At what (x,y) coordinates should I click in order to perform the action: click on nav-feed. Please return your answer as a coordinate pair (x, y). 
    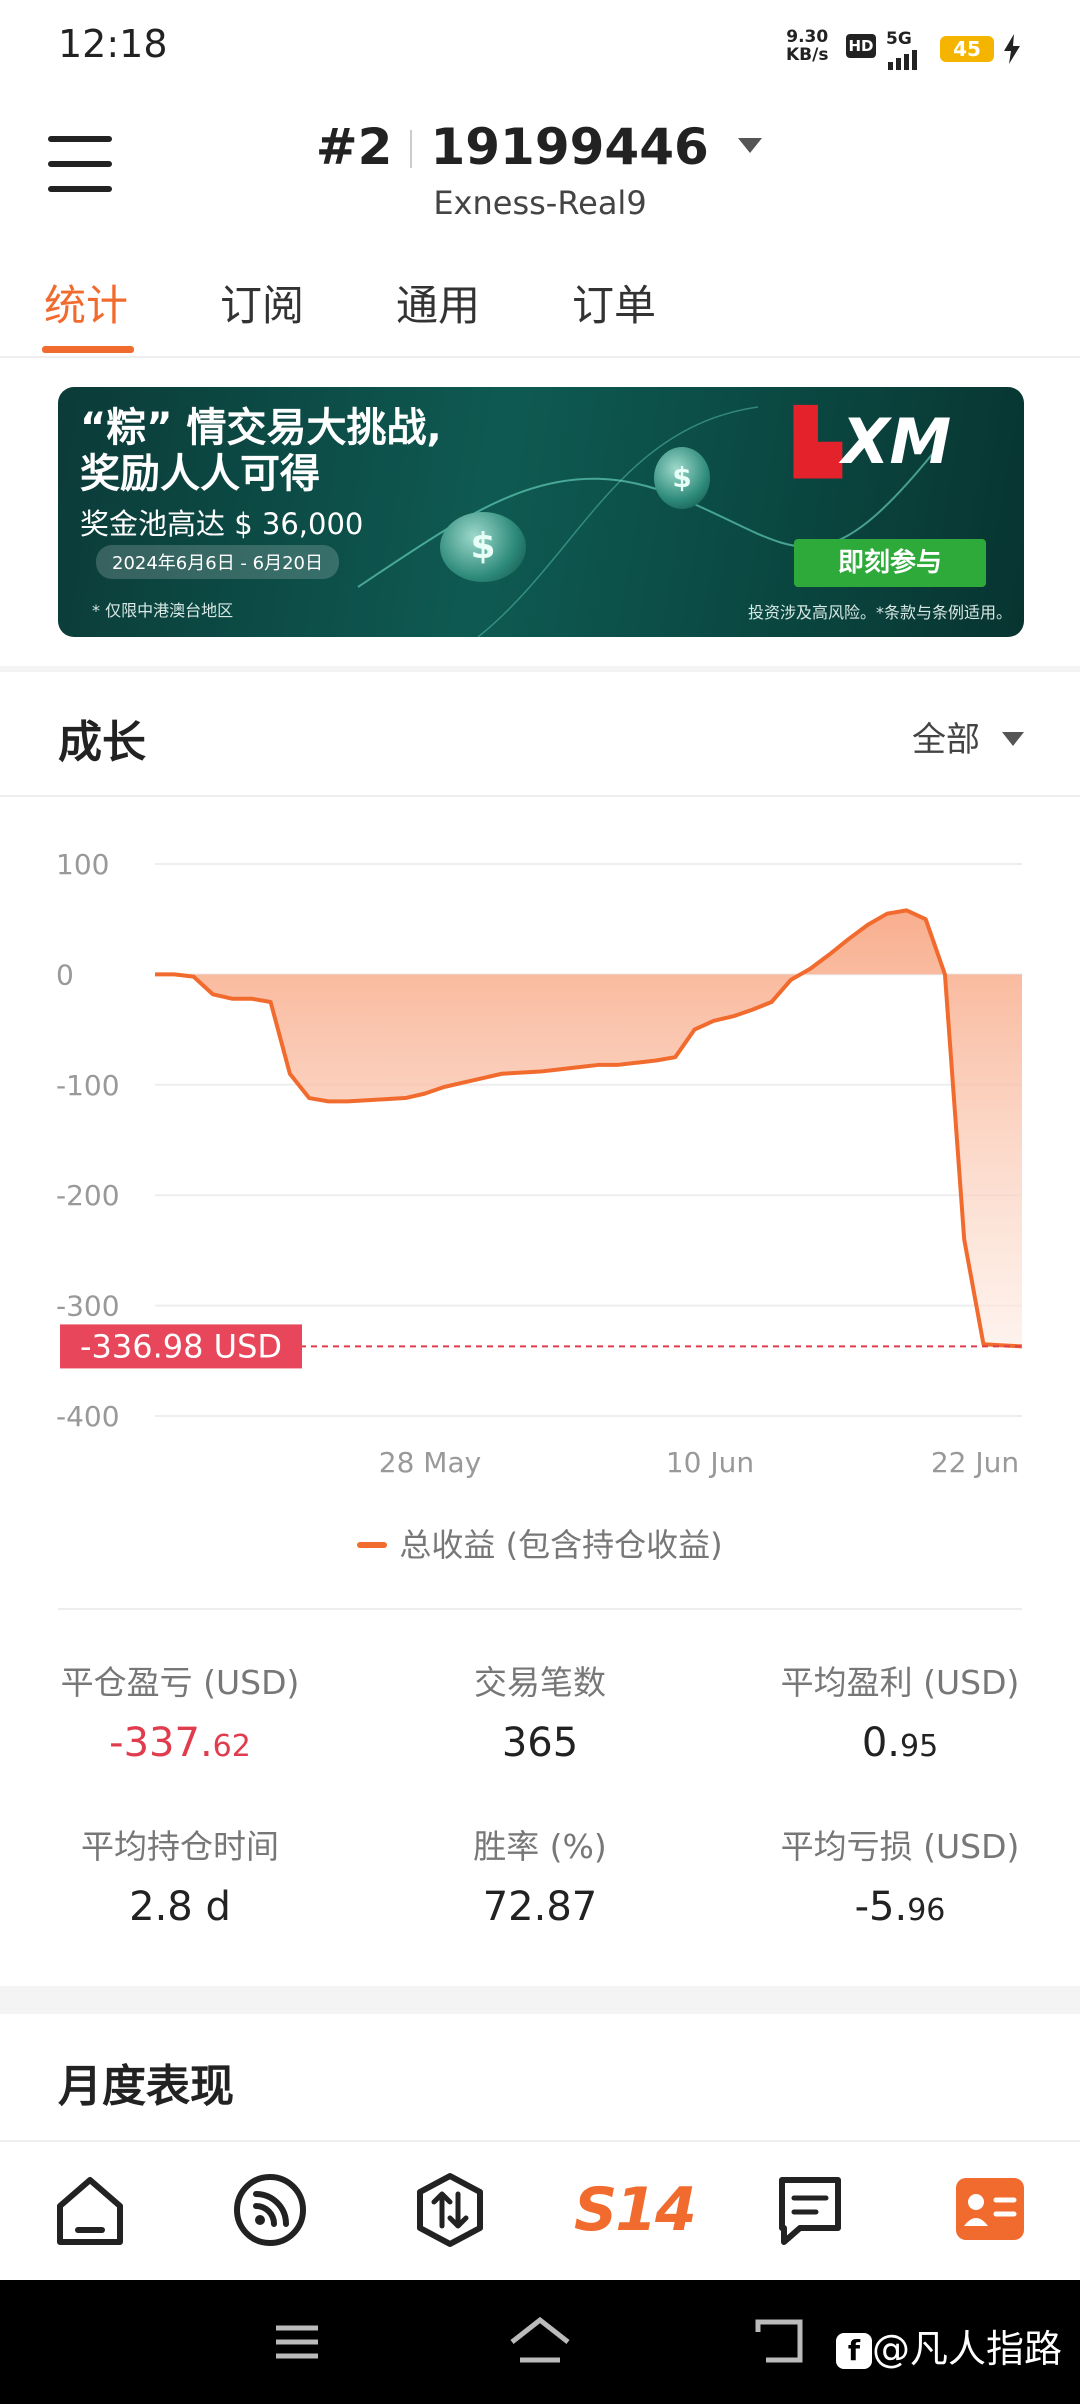
    Looking at the image, I should click on (270, 2210).